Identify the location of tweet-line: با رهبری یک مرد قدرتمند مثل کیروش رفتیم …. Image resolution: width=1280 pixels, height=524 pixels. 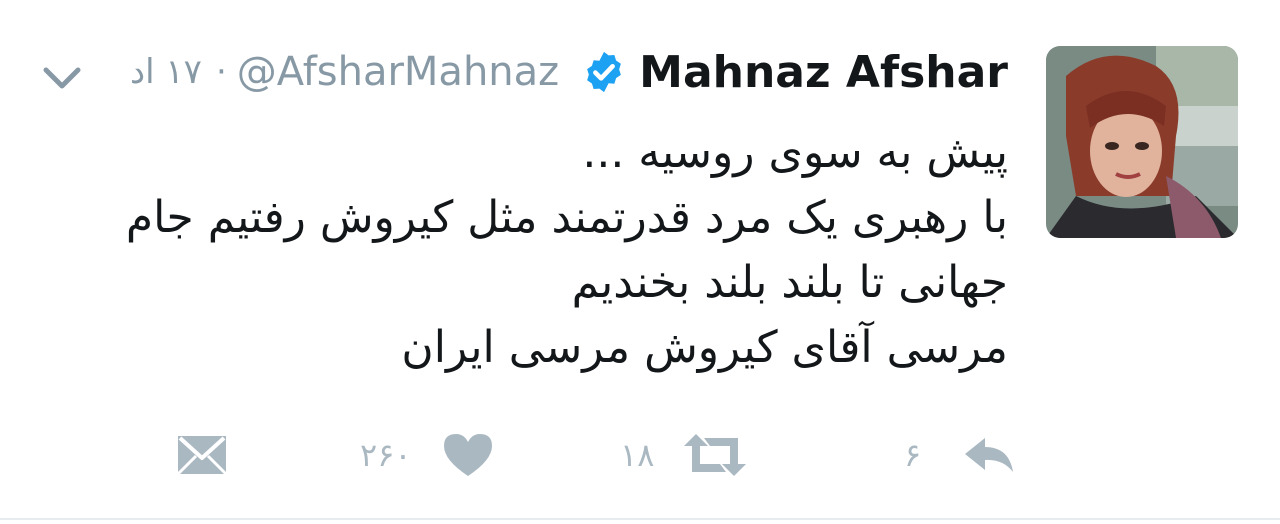
(566, 217).